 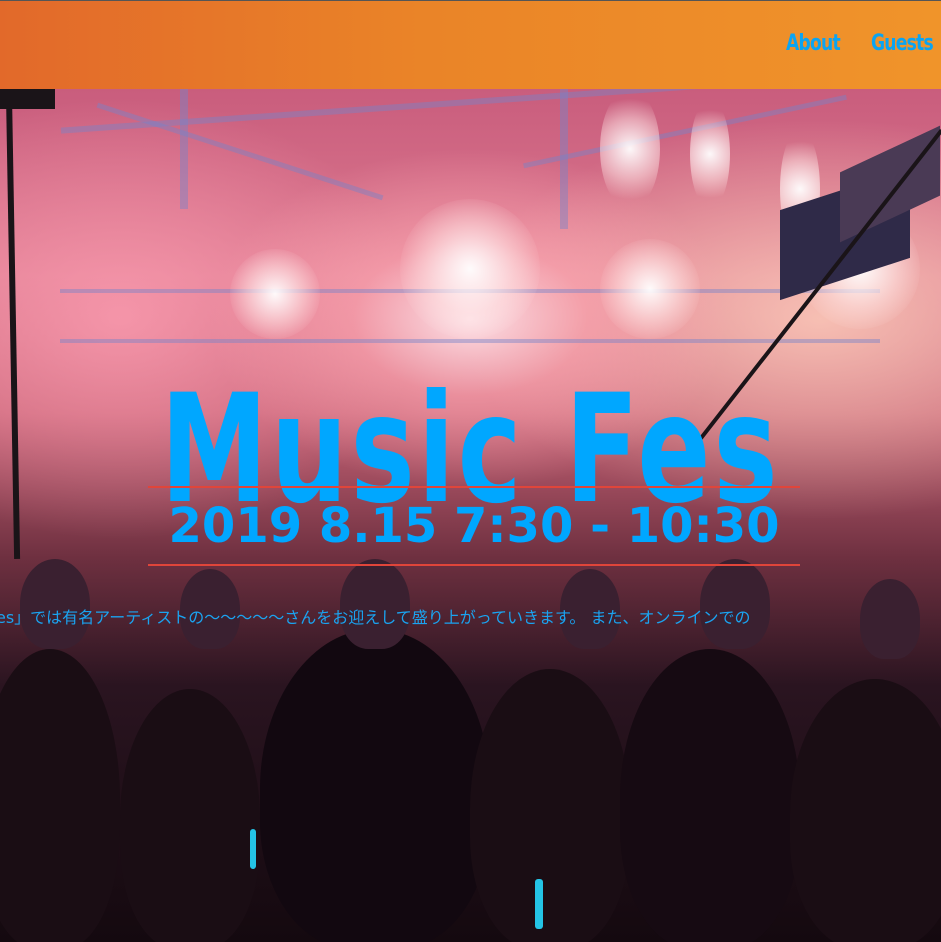 I want to click on main-nav: About Guests, so click(x=863, y=43).